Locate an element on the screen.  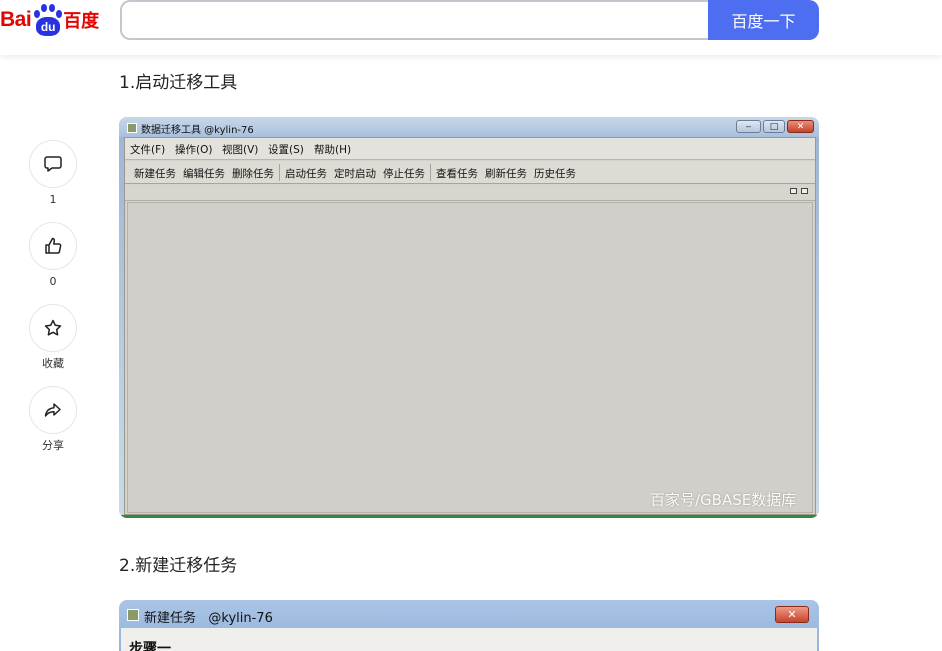
menu-file: 文件(F) is located at coordinates (148, 150).